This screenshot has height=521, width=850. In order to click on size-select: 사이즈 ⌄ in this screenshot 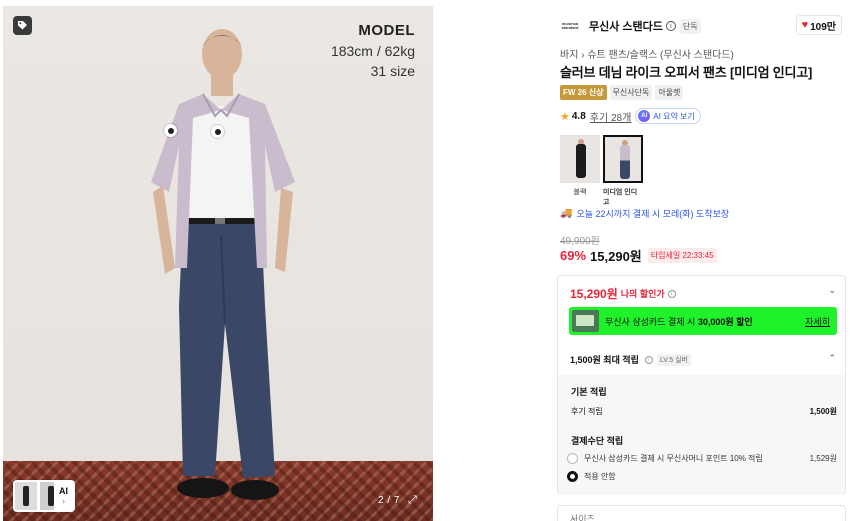, I will do `click(701, 513)`.